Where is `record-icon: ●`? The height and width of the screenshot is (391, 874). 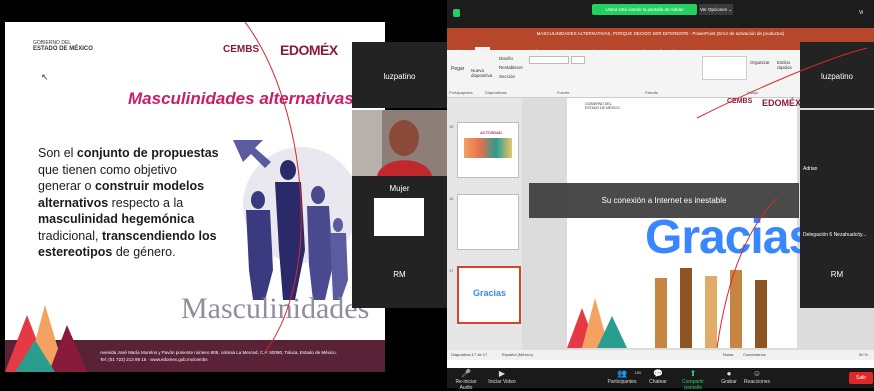
record-icon: ● is located at coordinates (729, 373).